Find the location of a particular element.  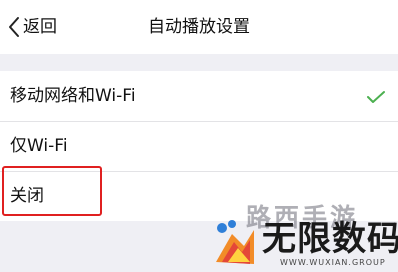

watermark-main-text: 无限数码 is located at coordinates (330, 239).